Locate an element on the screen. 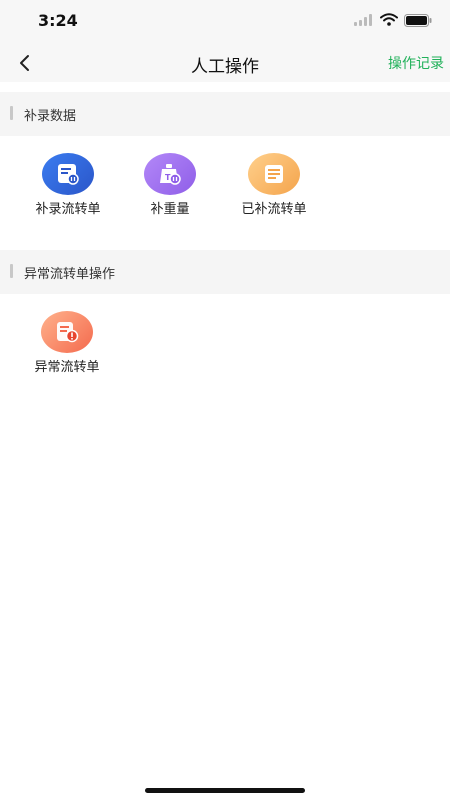  grid-item-label: 补录流转单 is located at coordinates (68, 209).